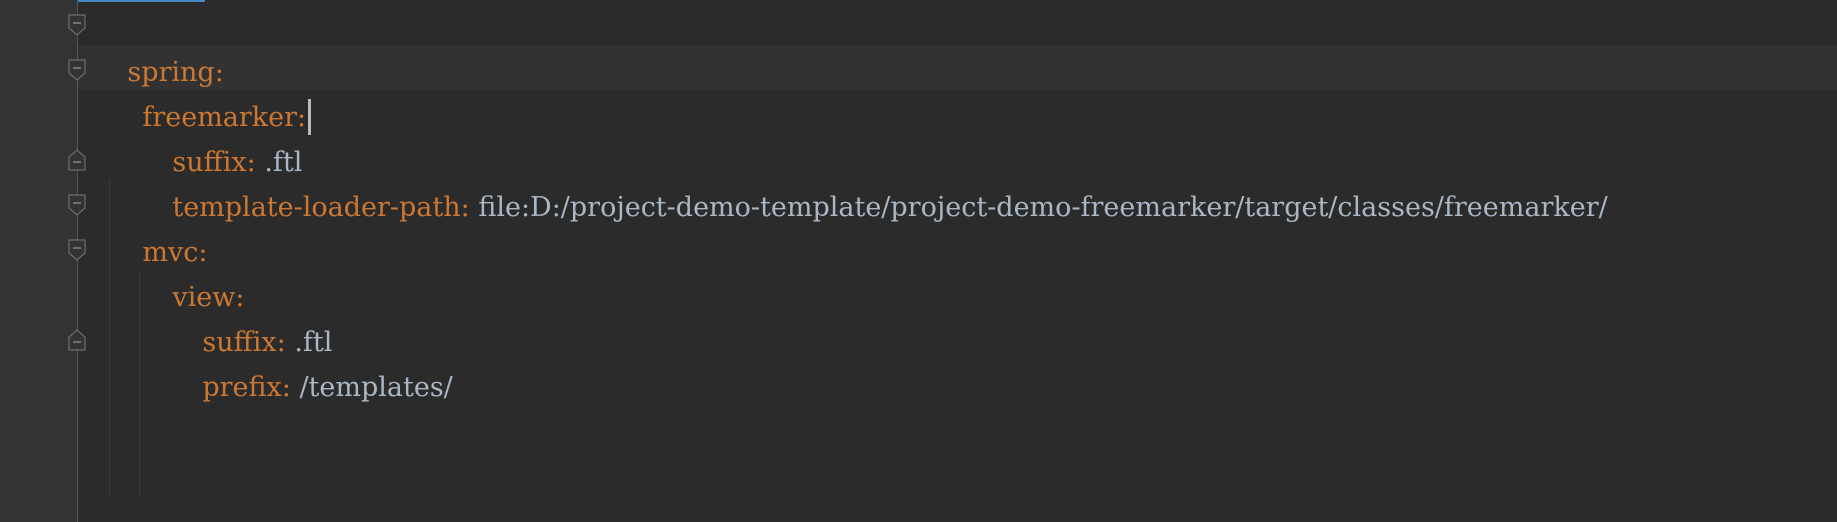 The image size is (1837, 522). Describe the element at coordinates (246, 387) in the screenshot. I see `yaml-key: prefix:` at that location.